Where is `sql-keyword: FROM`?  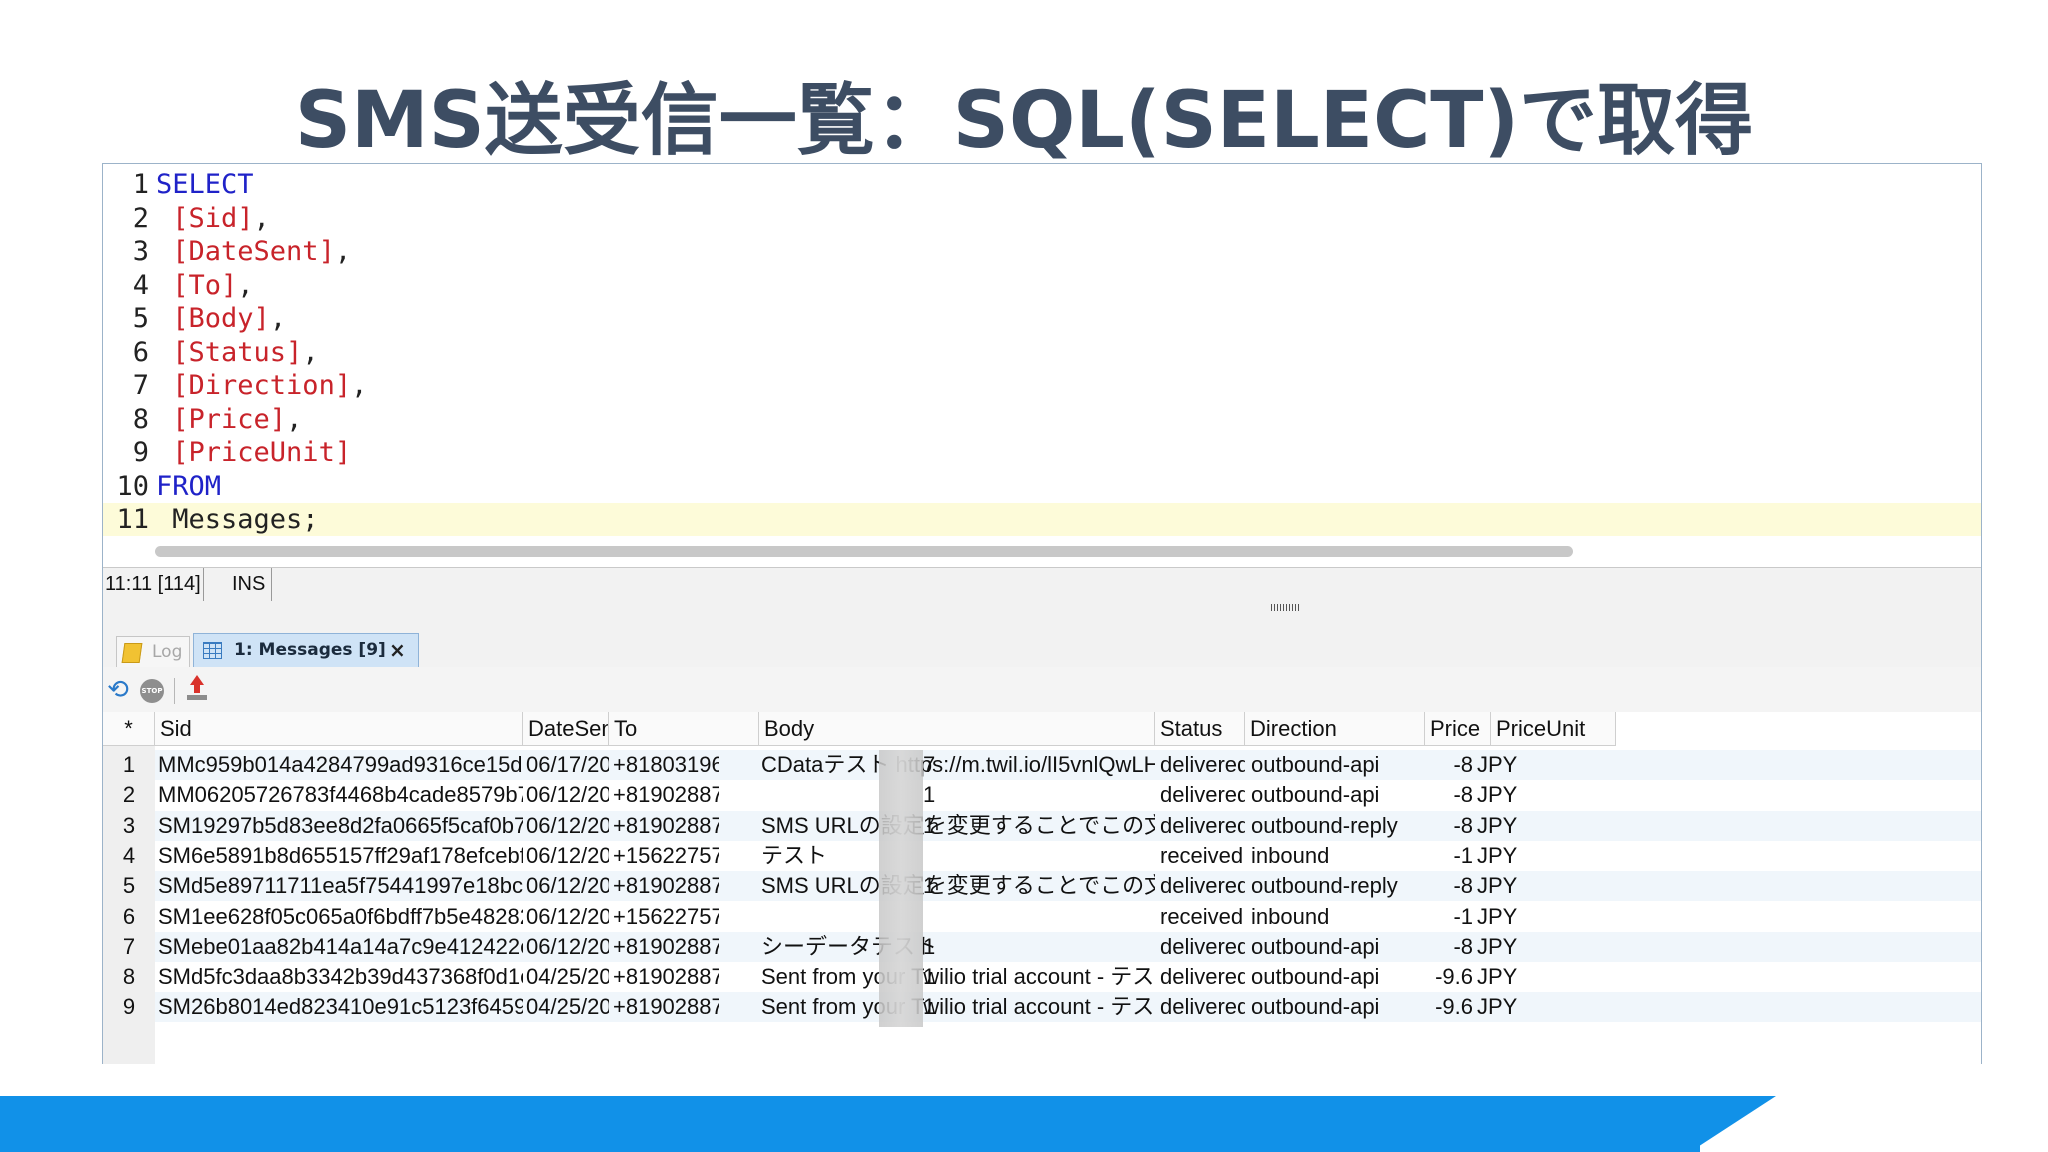
sql-keyword: FROM is located at coordinates (189, 486).